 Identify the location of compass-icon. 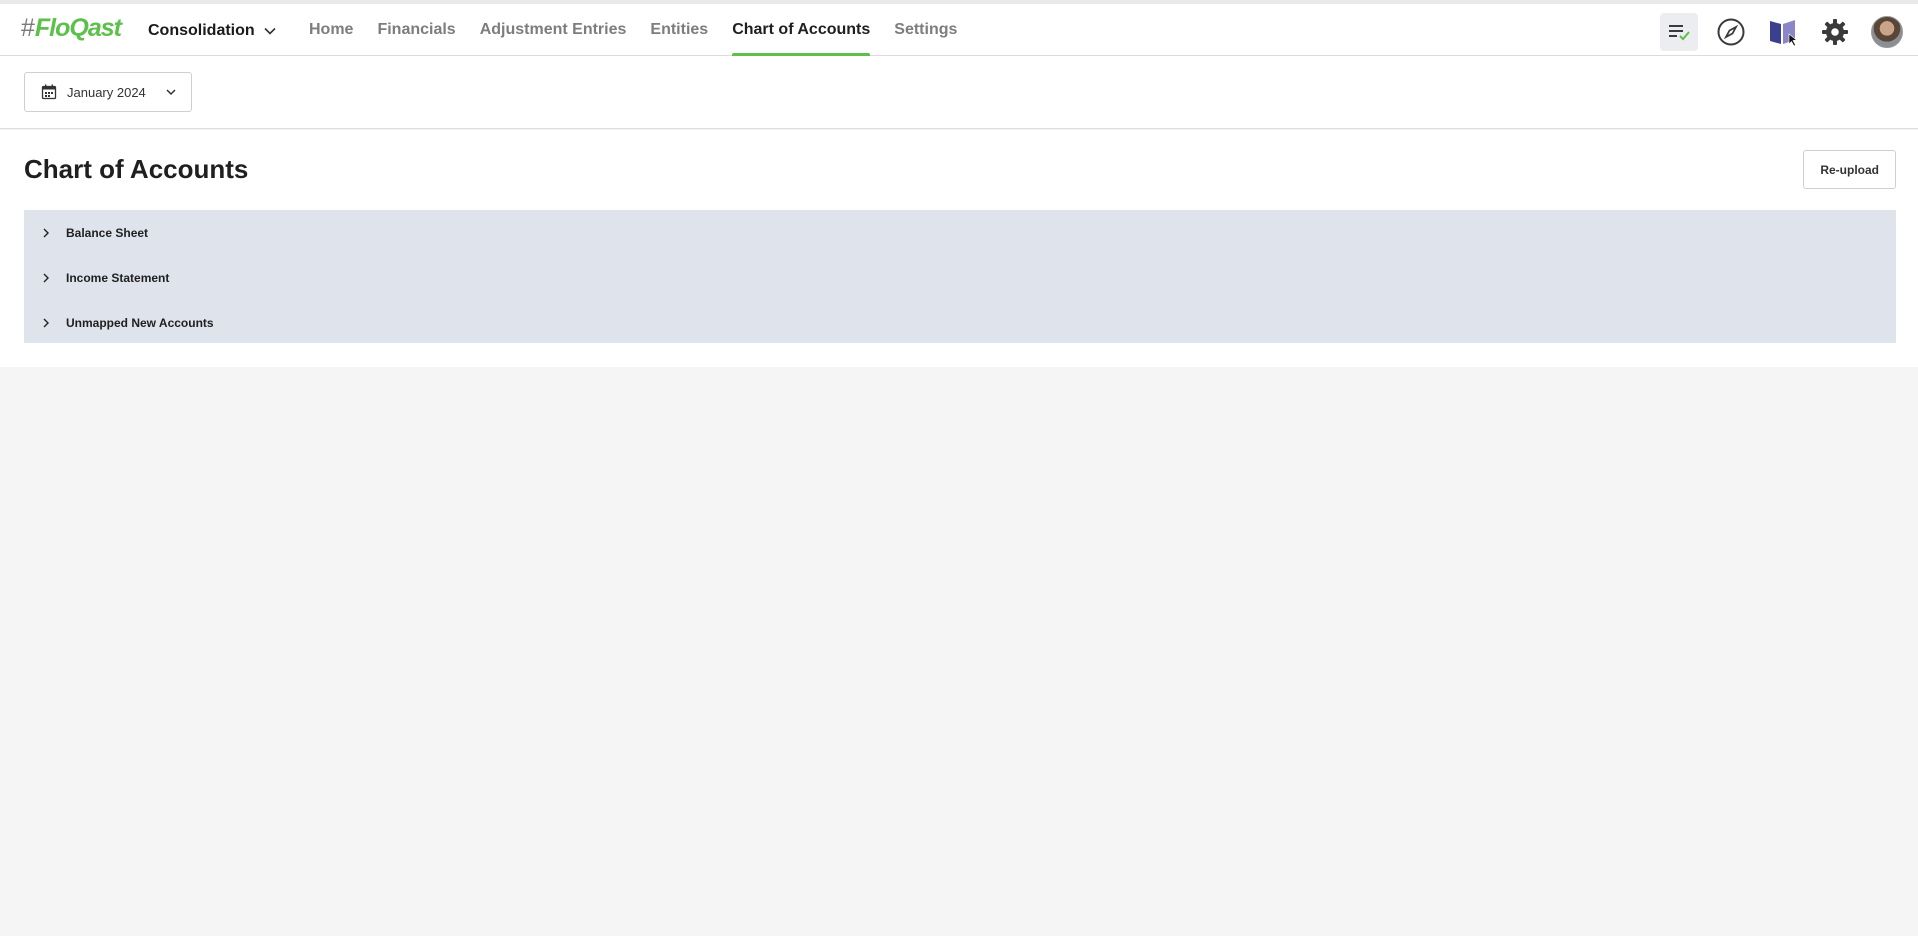
(1731, 32).